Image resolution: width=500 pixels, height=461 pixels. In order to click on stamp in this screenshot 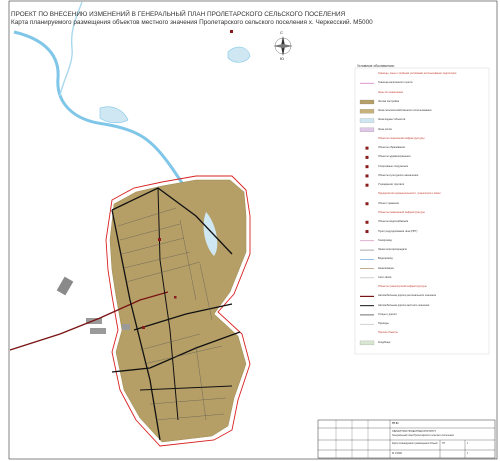, I will do `click(406, 439)`.